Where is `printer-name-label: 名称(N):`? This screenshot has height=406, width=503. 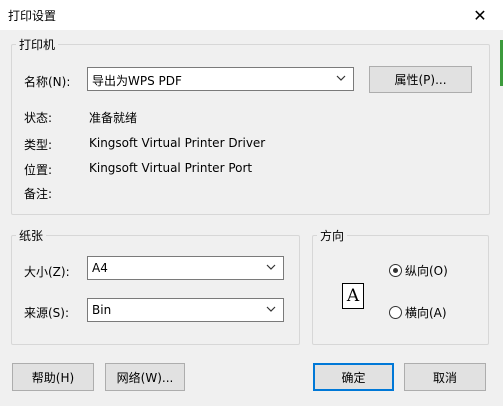 printer-name-label: 名称(N): is located at coordinates (47, 82).